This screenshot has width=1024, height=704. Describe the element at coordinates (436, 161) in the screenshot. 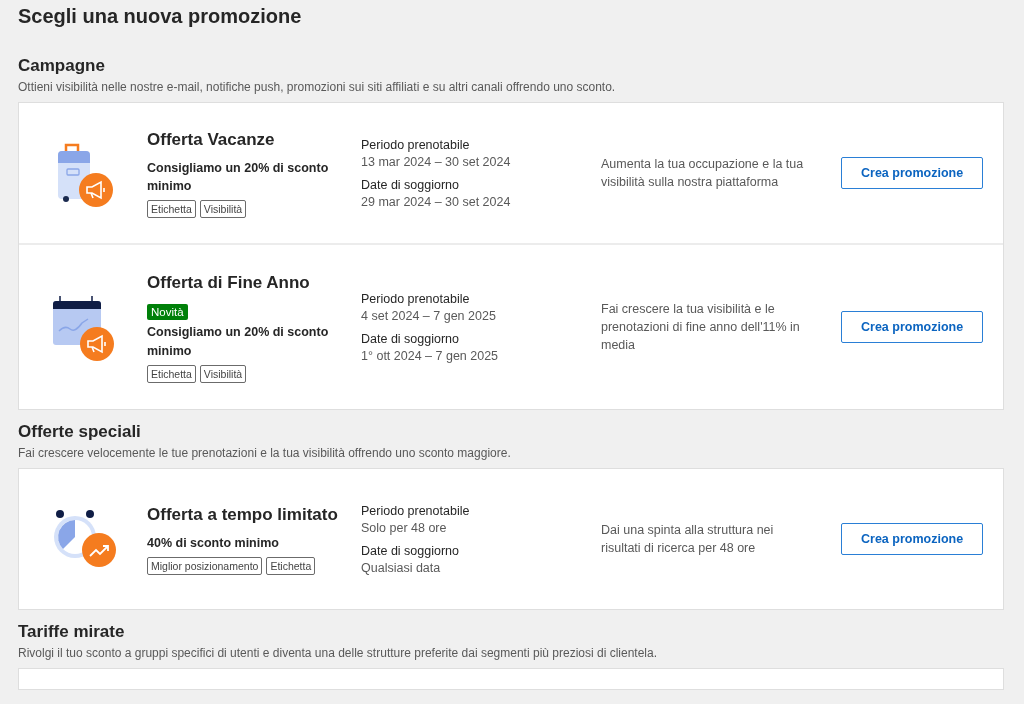

I see `date-value: 13 mar 2024 – 30 set 2024` at that location.